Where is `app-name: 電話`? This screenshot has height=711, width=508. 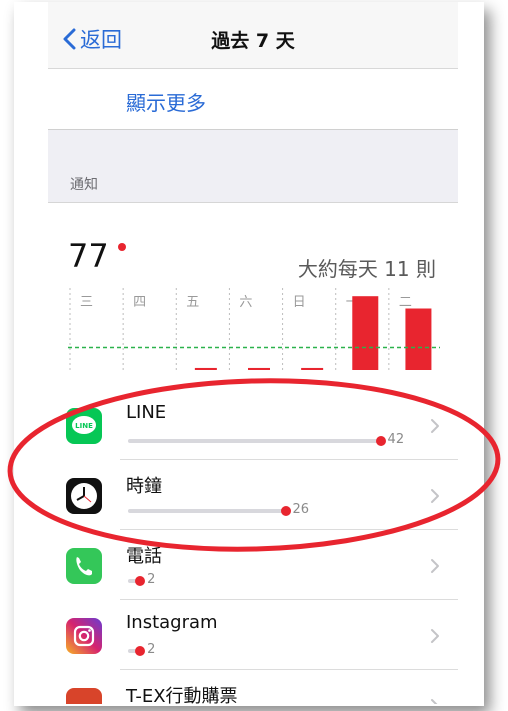 app-name: 電話 is located at coordinates (144, 556).